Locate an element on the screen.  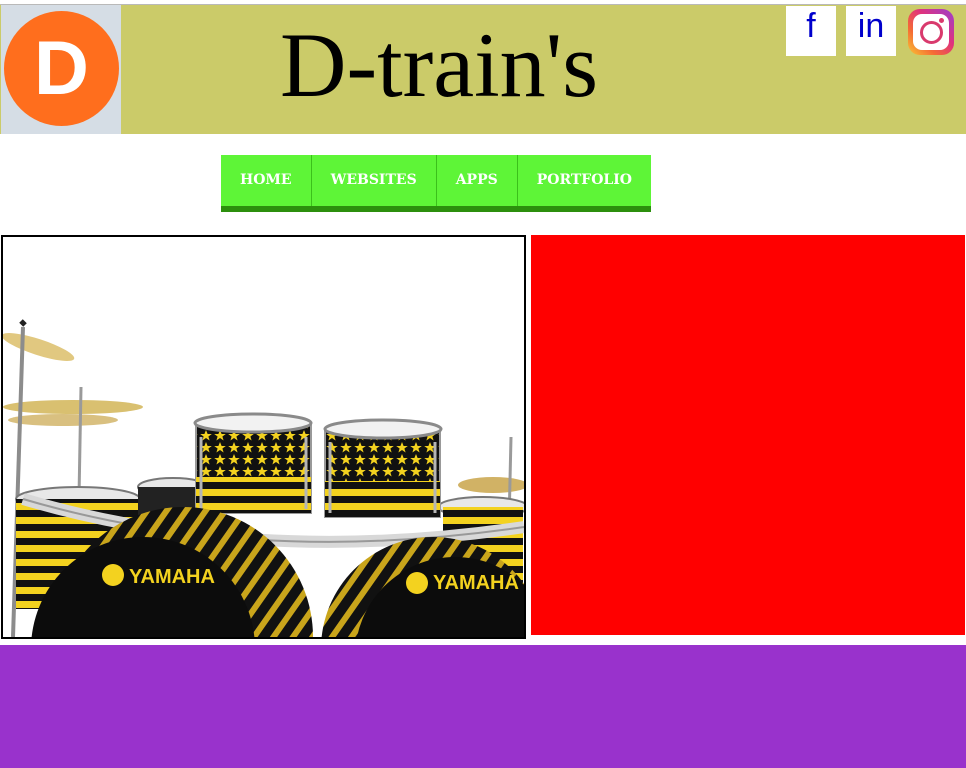
instagram-icon is located at coordinates (931, 32).